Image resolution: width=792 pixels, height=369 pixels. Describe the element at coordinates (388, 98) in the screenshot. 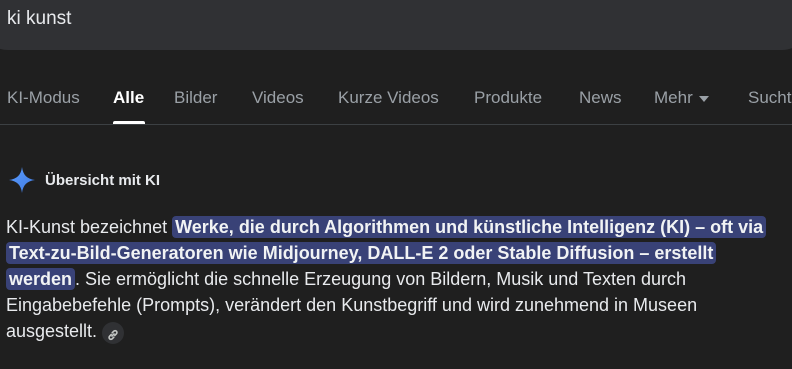

I see `tab-kurze-videos: Kurze Videos` at that location.